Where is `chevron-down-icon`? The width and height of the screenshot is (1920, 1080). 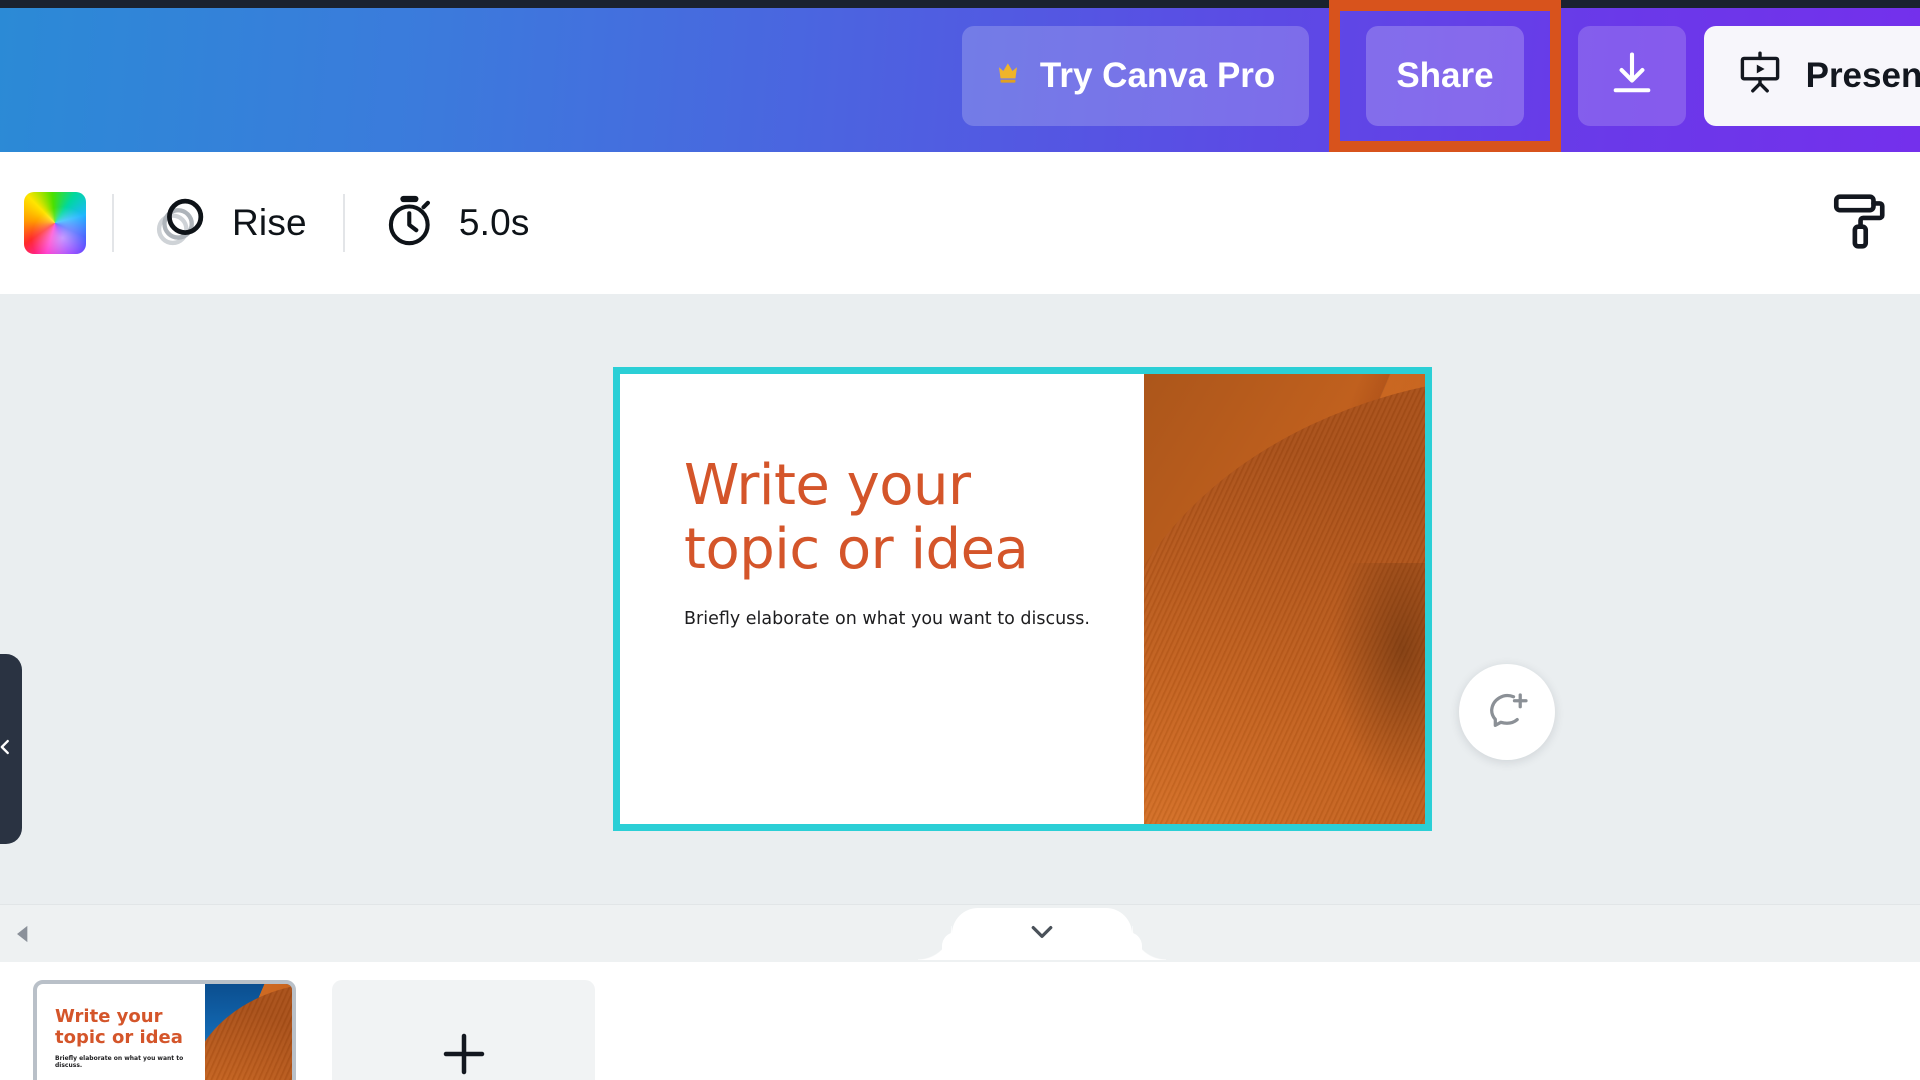 chevron-down-icon is located at coordinates (1042, 934).